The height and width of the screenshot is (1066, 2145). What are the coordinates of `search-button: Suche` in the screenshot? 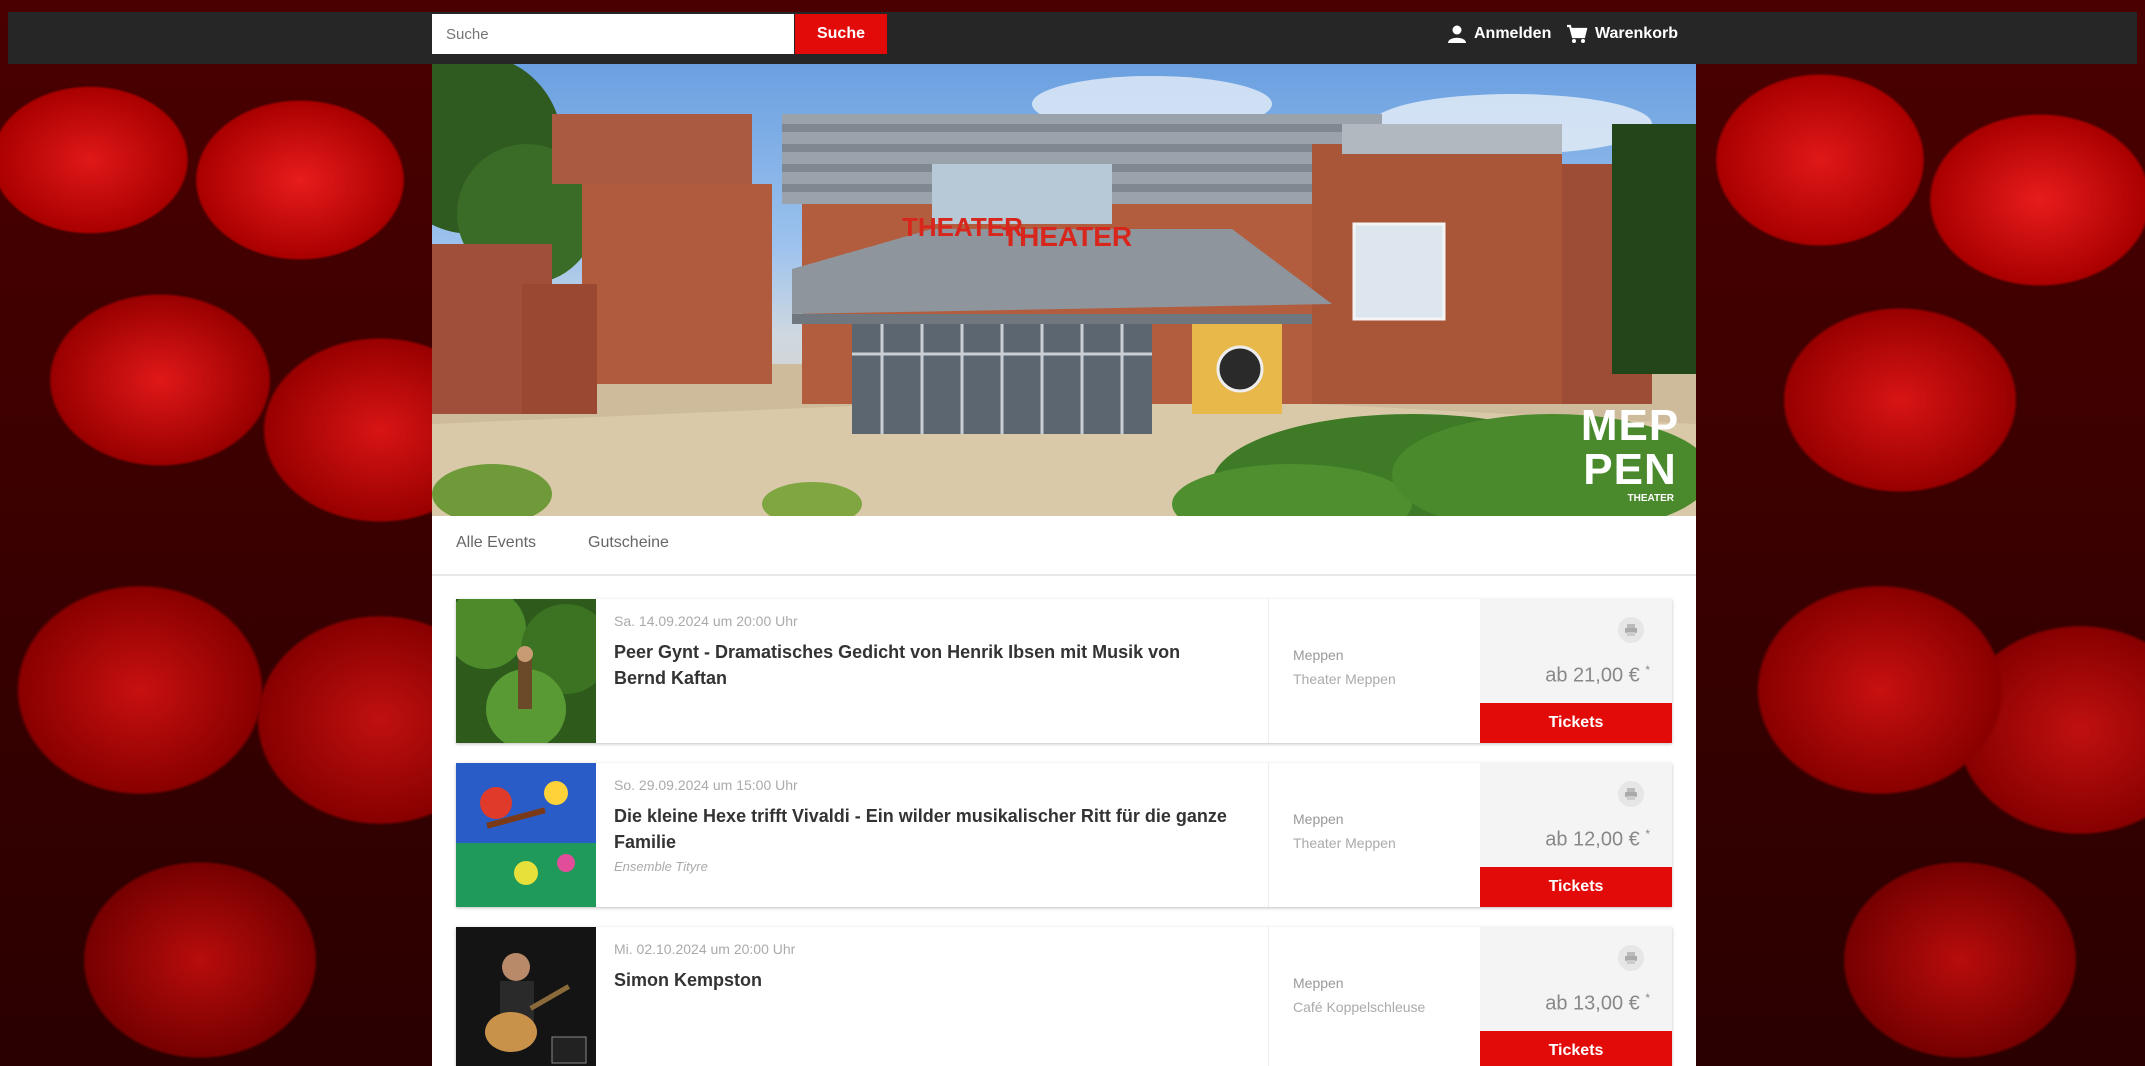 It's located at (841, 34).